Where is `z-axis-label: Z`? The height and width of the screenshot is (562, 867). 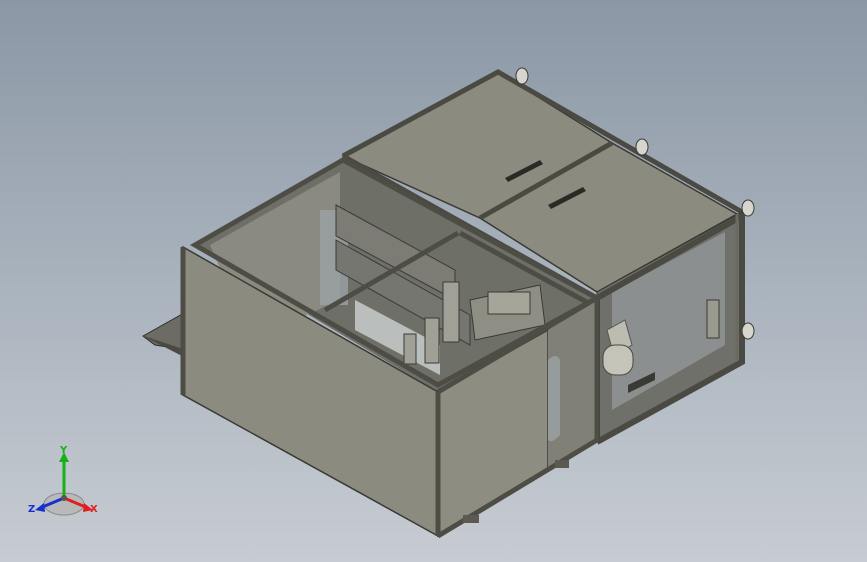 z-axis-label: Z is located at coordinates (32, 509).